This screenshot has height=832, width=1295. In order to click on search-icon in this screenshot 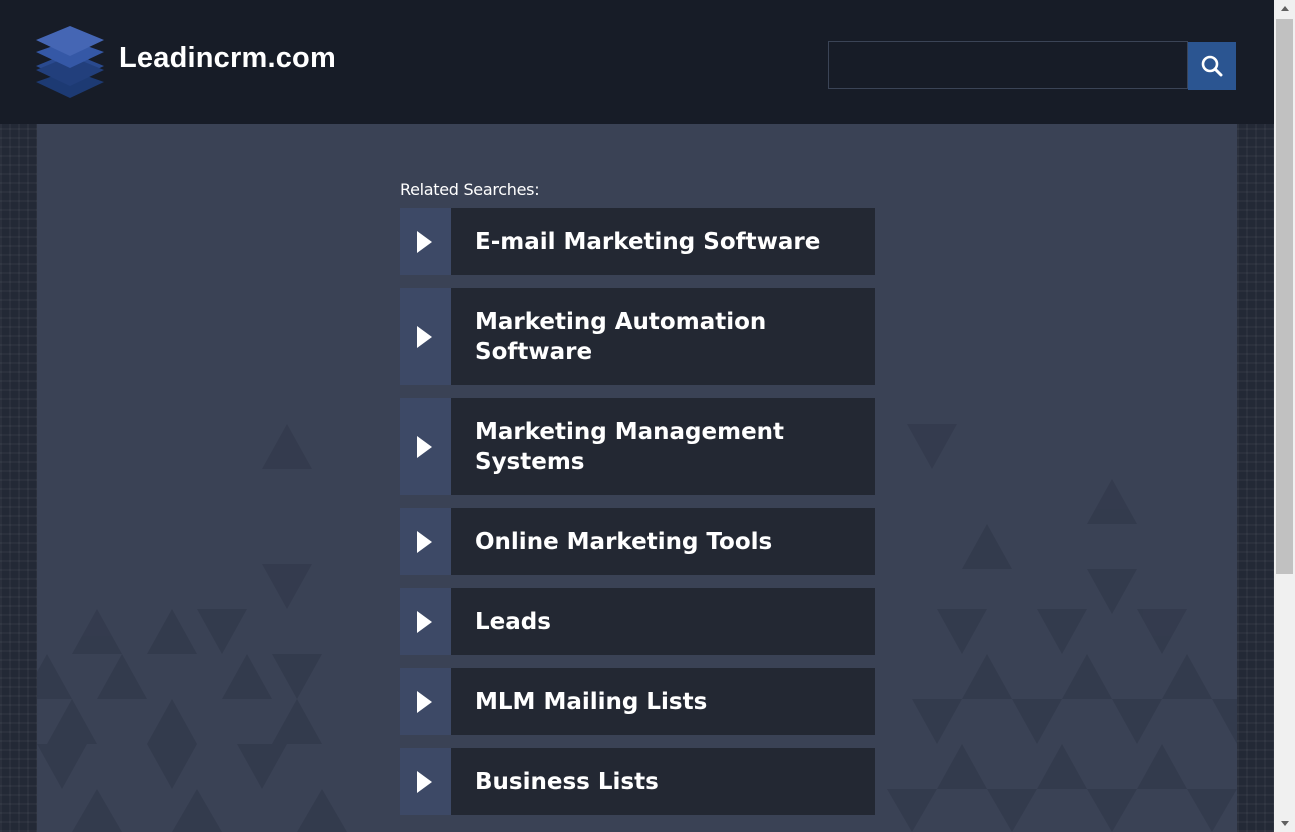, I will do `click(1212, 66)`.